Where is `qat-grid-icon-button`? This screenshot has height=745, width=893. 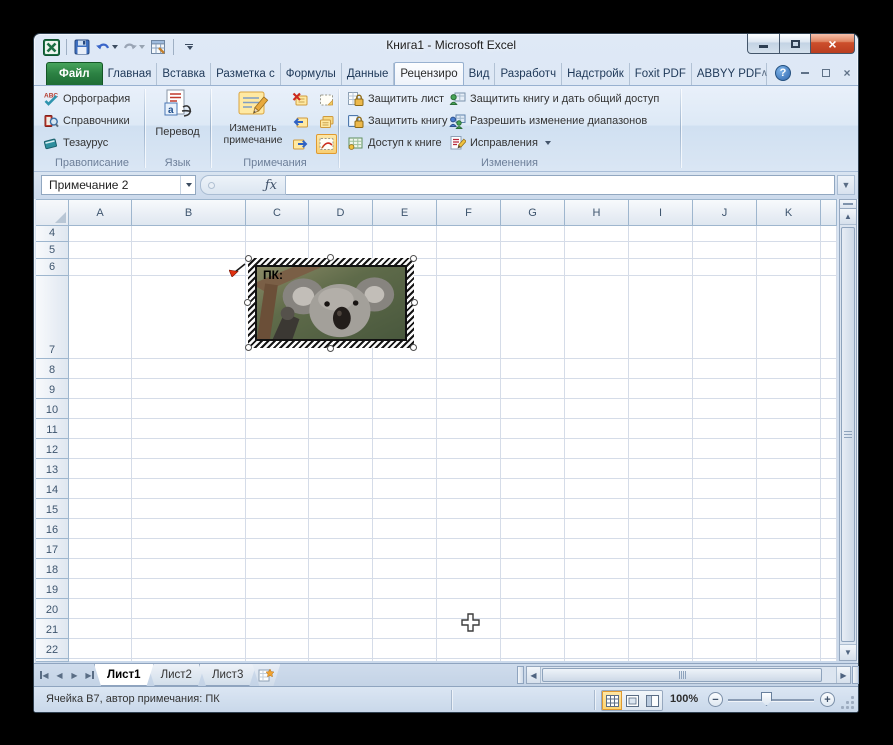
qat-grid-icon-button is located at coordinates (158, 47).